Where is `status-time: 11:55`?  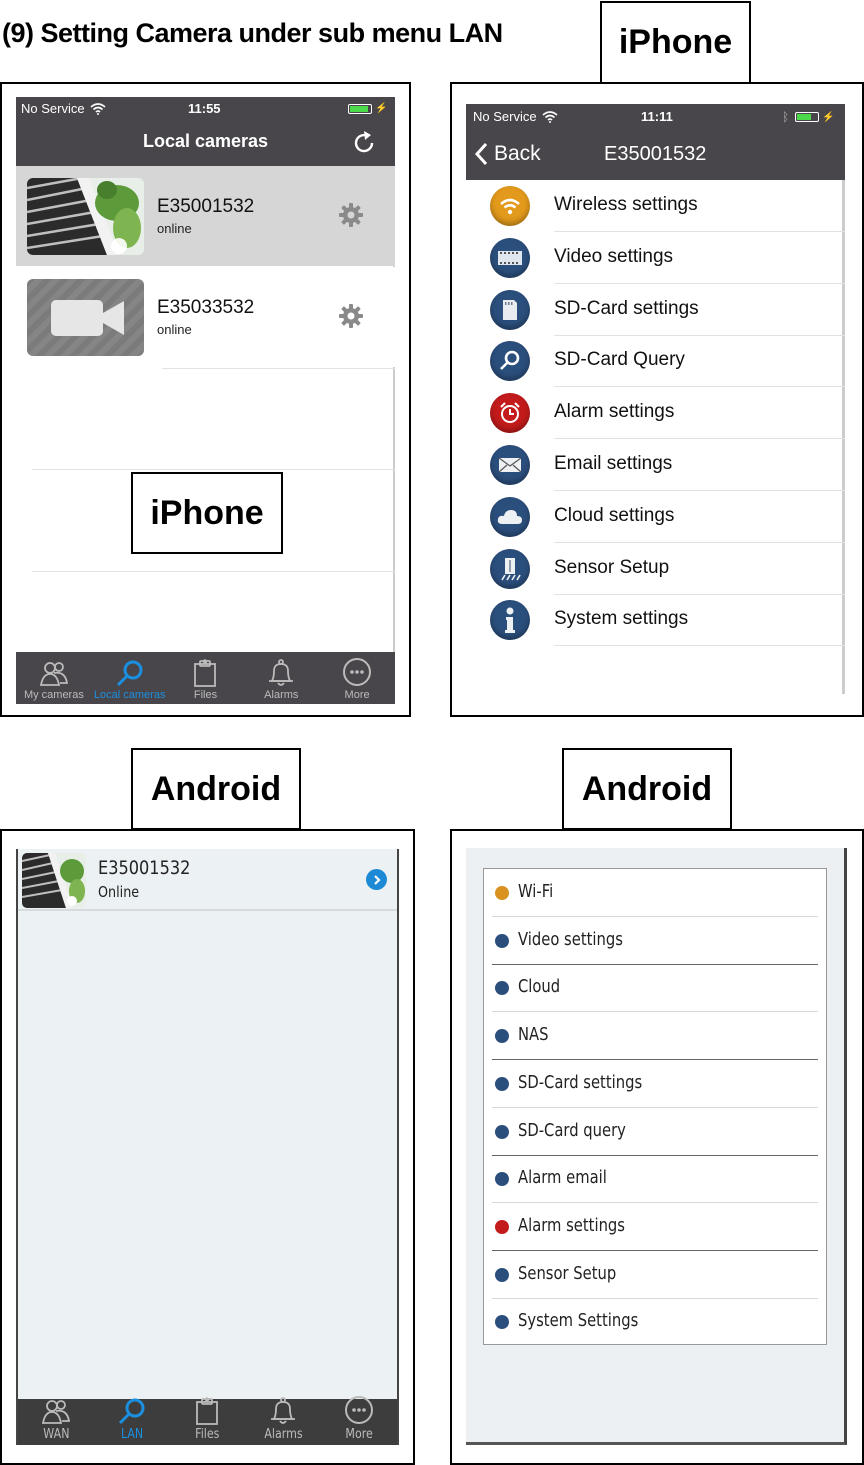
status-time: 11:55 is located at coordinates (204, 108).